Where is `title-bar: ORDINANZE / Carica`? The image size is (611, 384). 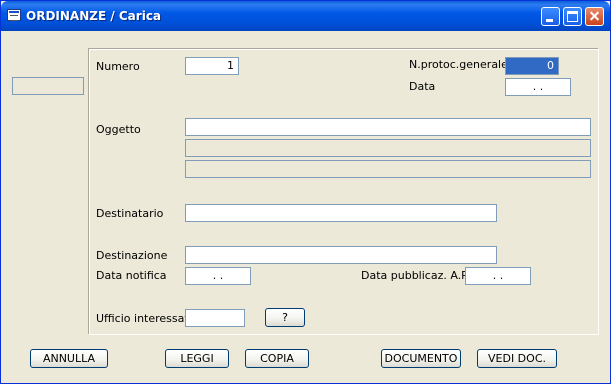 title-bar: ORDINANZE / Carica is located at coordinates (305, 16).